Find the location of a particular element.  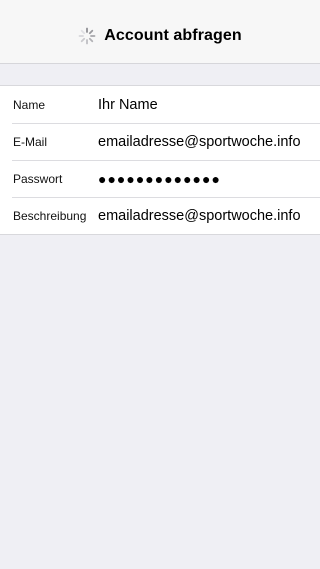

name-row: Name Ihr Name is located at coordinates (160, 104).